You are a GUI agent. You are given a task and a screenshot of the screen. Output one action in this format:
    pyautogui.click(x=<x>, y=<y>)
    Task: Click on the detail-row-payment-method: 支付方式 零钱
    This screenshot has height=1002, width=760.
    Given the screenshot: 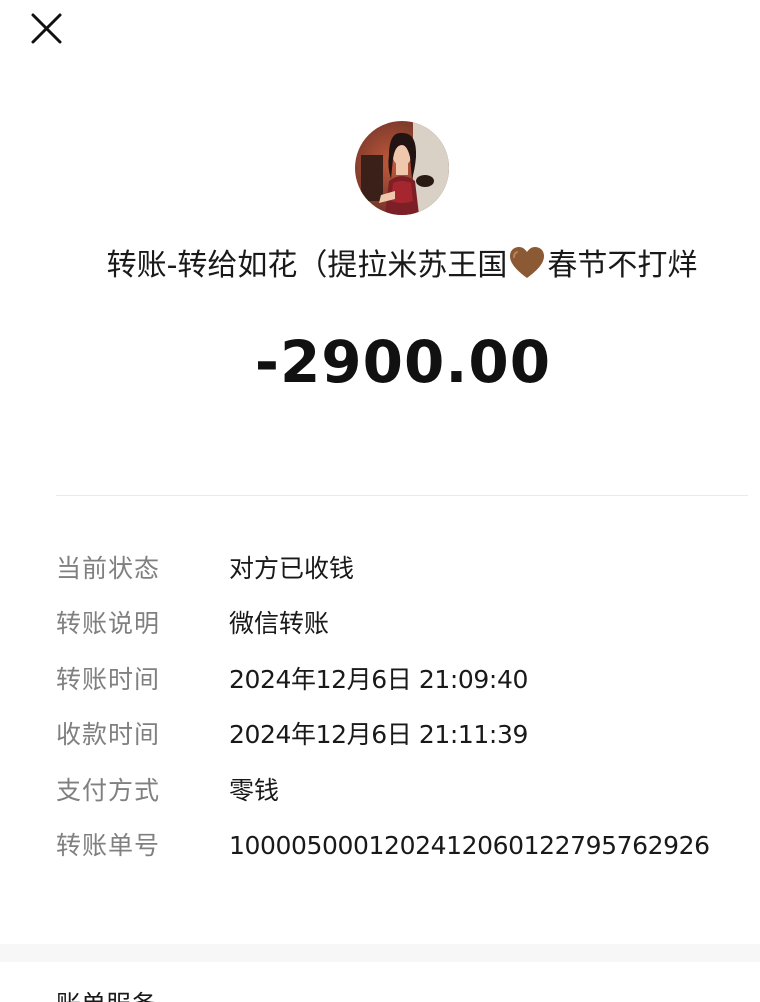 What is the action you would take?
    pyautogui.click(x=380, y=790)
    